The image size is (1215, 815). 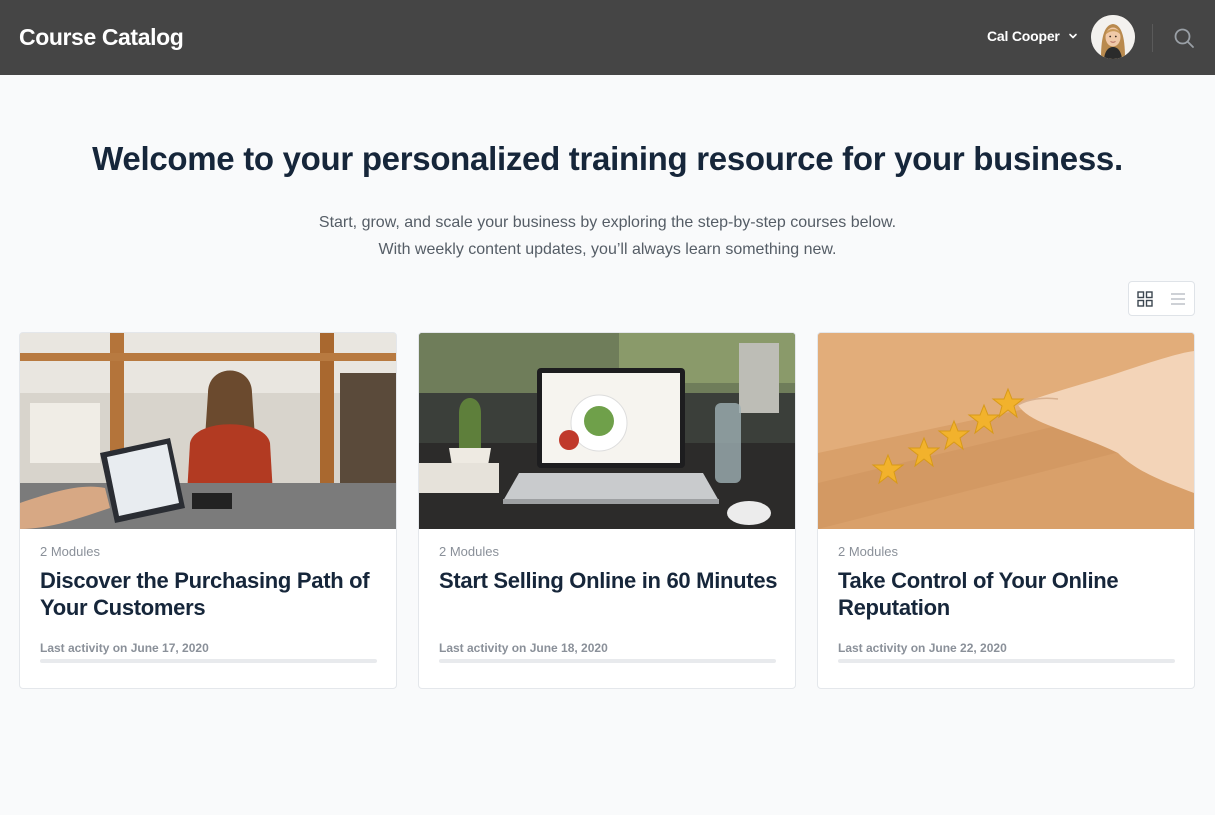 I want to click on grid-view-button, so click(x=1145, y=298).